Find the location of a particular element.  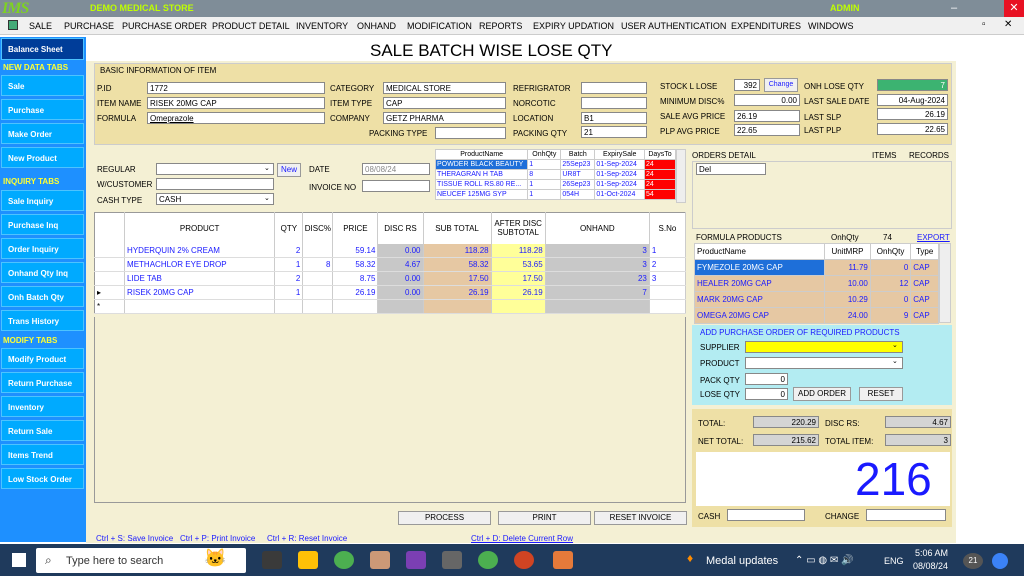

sidebar-item-return-sale: Return Sale is located at coordinates (42, 430).